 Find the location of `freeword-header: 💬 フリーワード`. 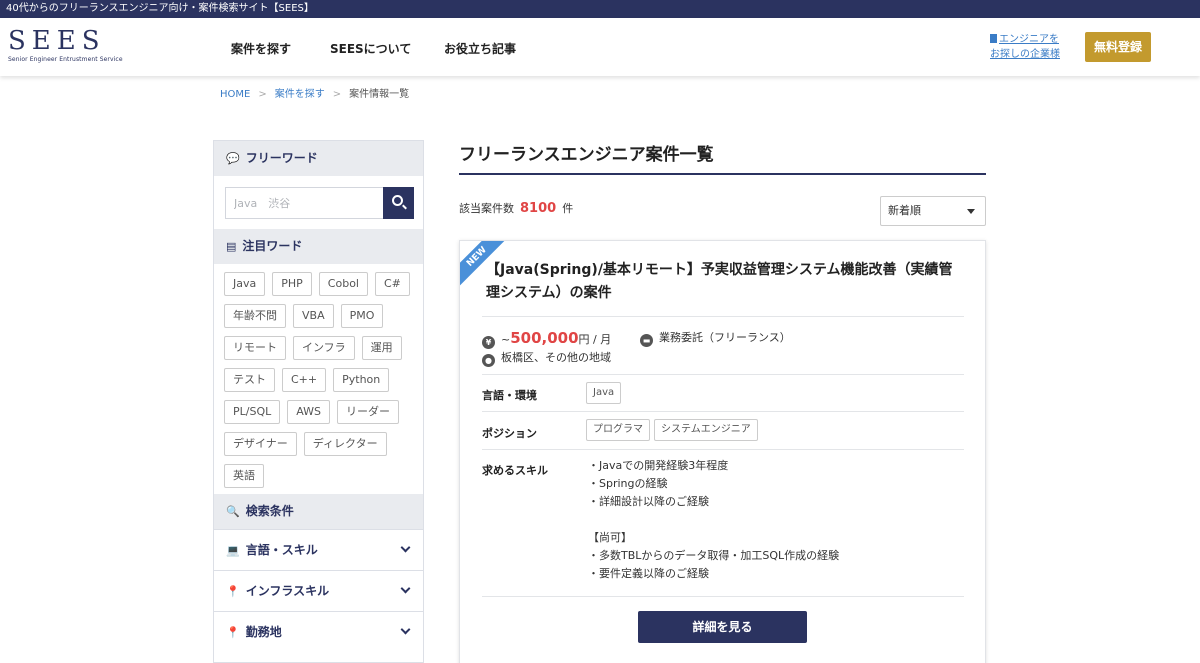

freeword-header: 💬 フリーワード is located at coordinates (318, 158).